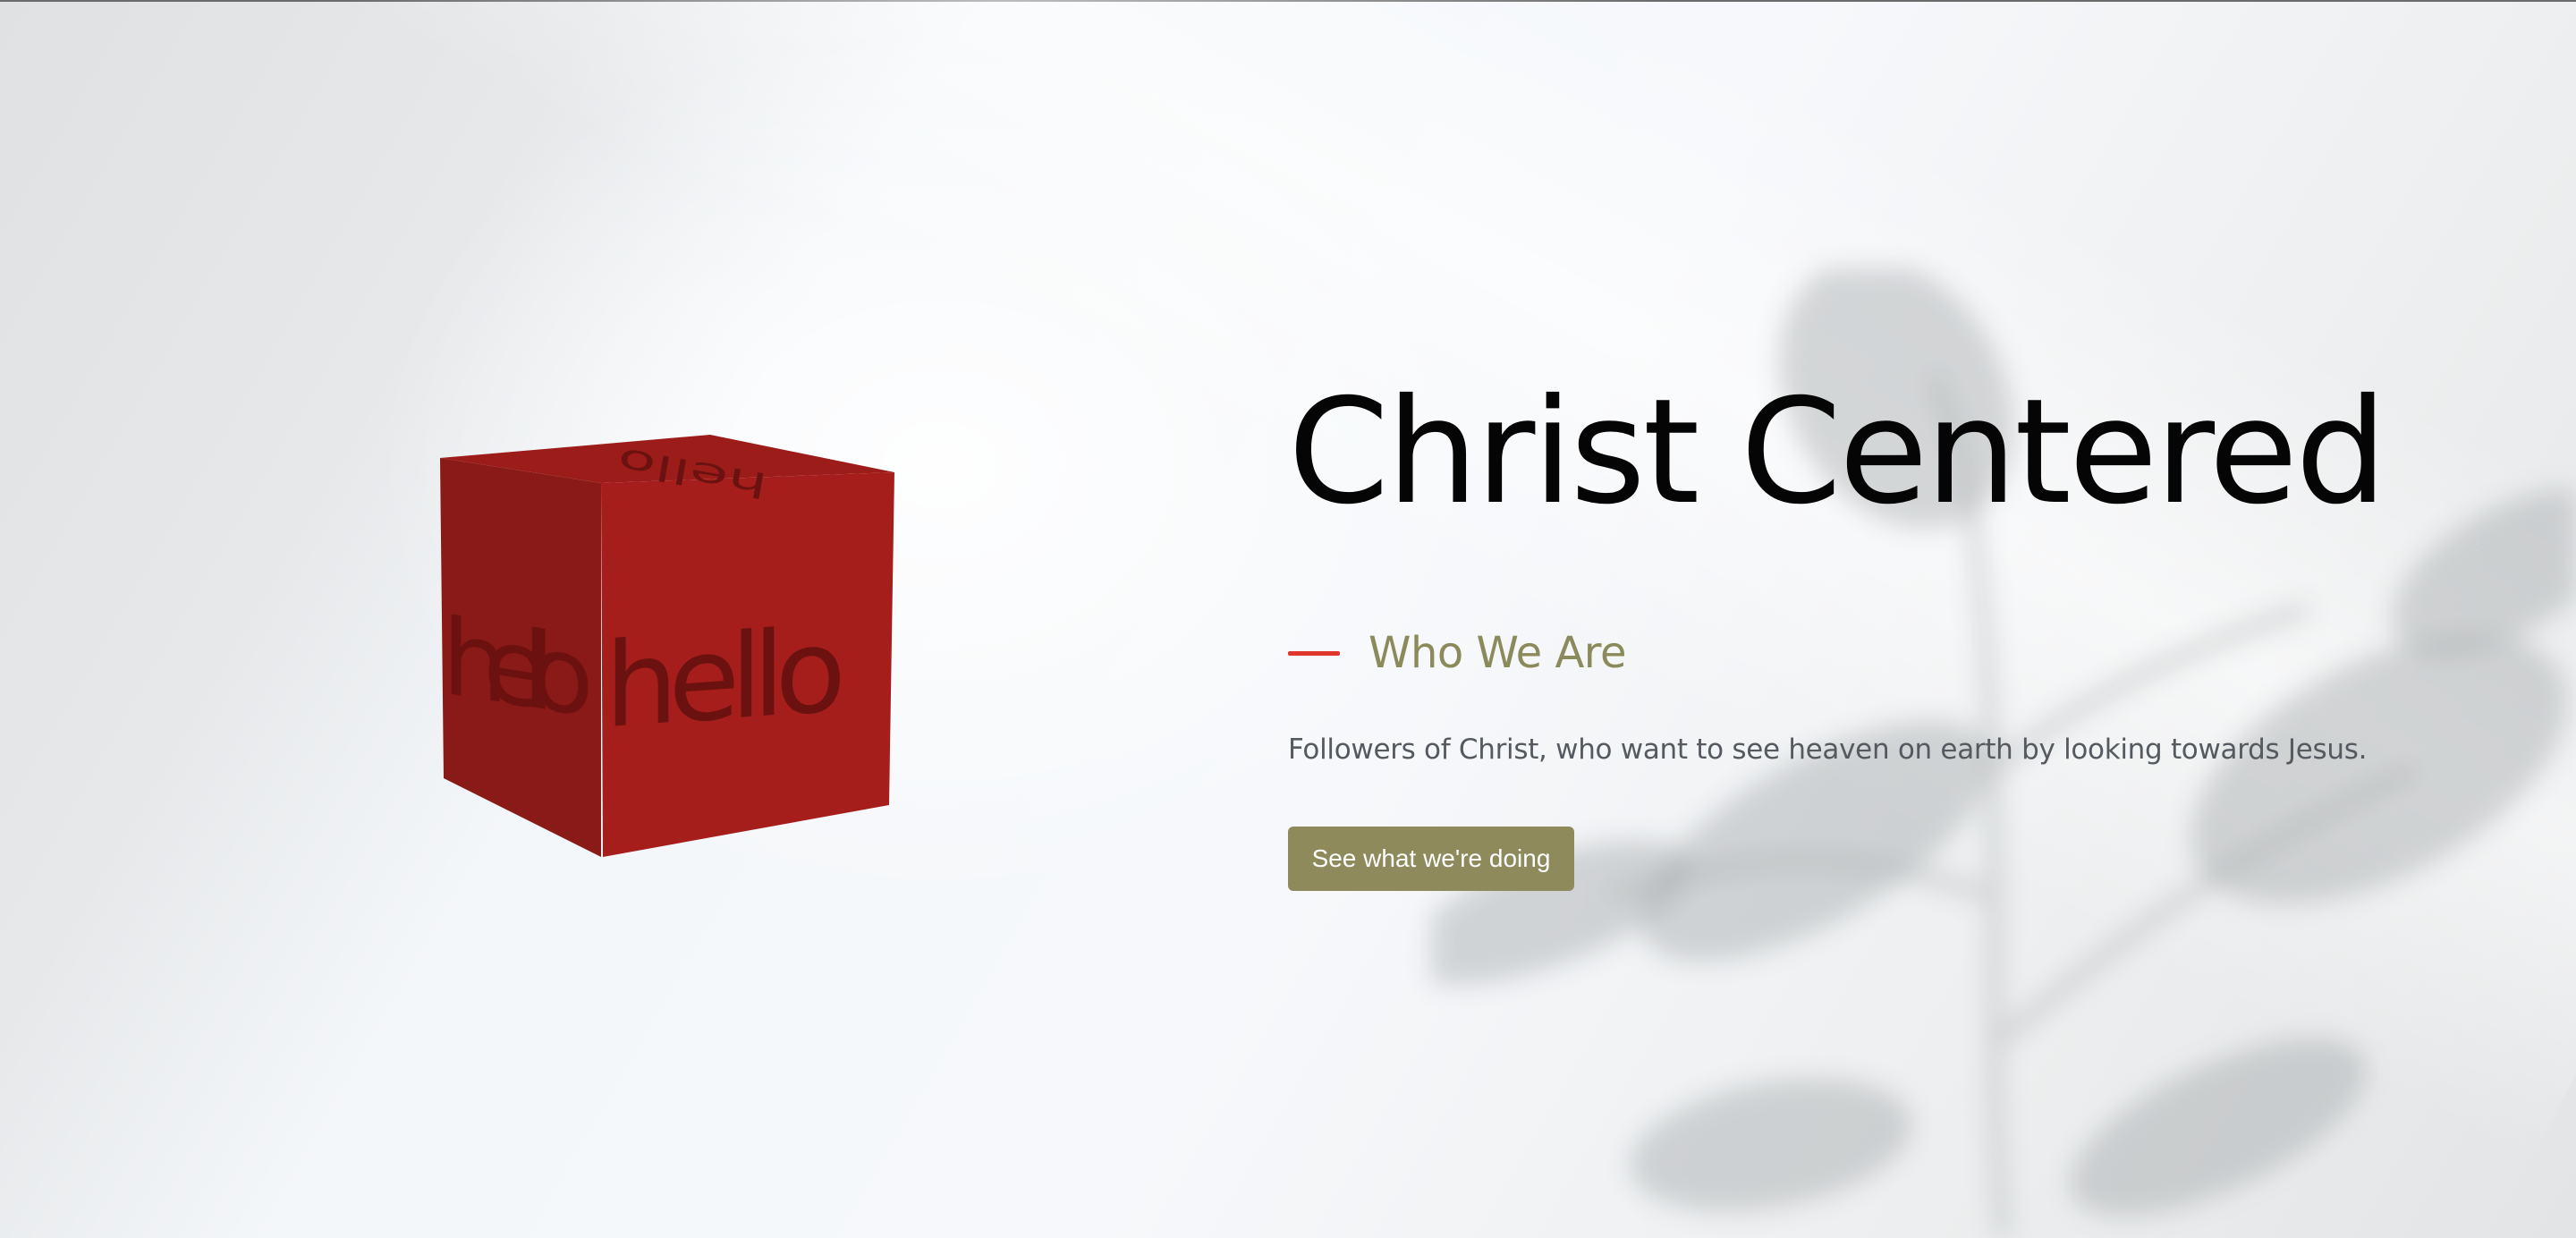 This screenshot has height=1238, width=2576. What do you see at coordinates (1314, 653) in the screenshot?
I see `accent-line` at bounding box center [1314, 653].